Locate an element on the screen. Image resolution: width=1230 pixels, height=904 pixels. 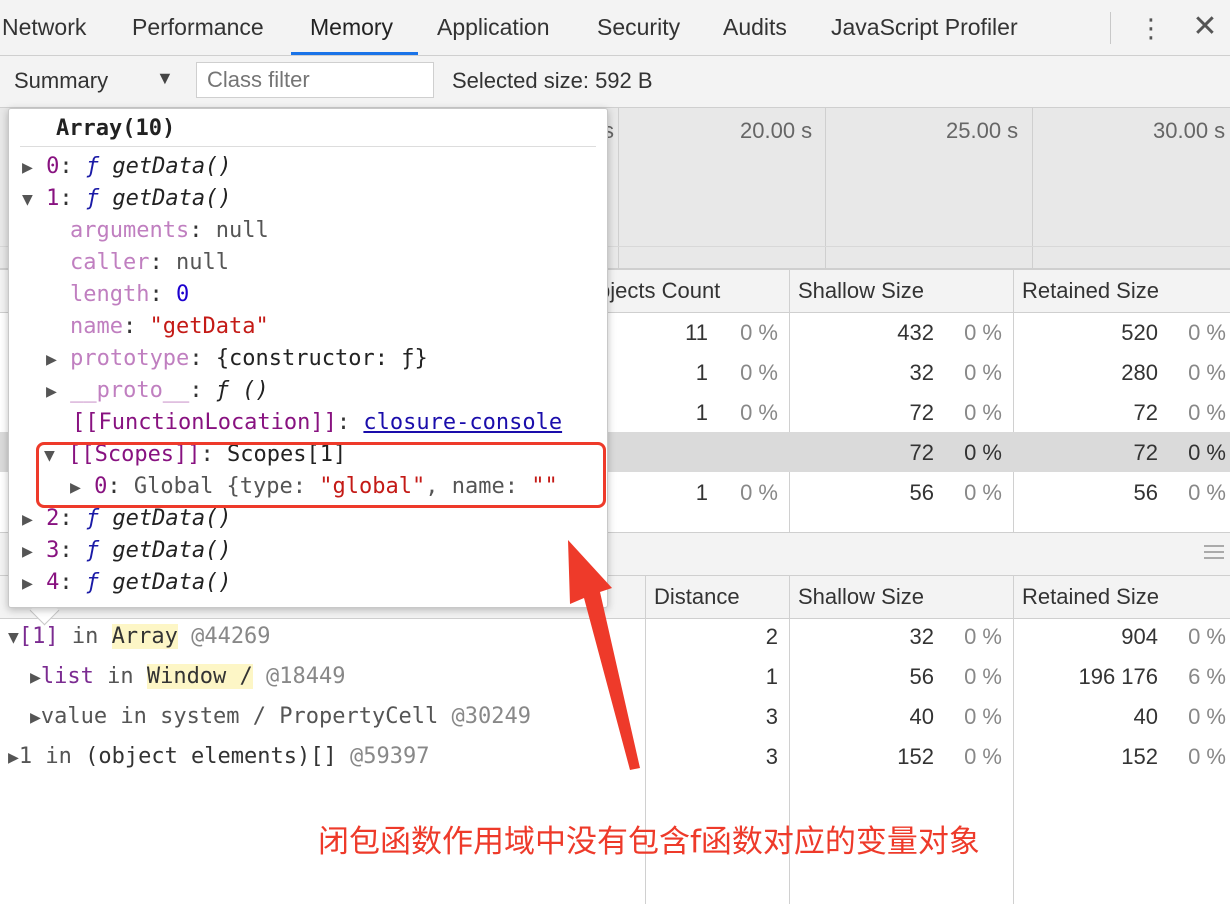
array-item-4: ▶ 4: ƒ getData() is located at coordinates (127, 582).